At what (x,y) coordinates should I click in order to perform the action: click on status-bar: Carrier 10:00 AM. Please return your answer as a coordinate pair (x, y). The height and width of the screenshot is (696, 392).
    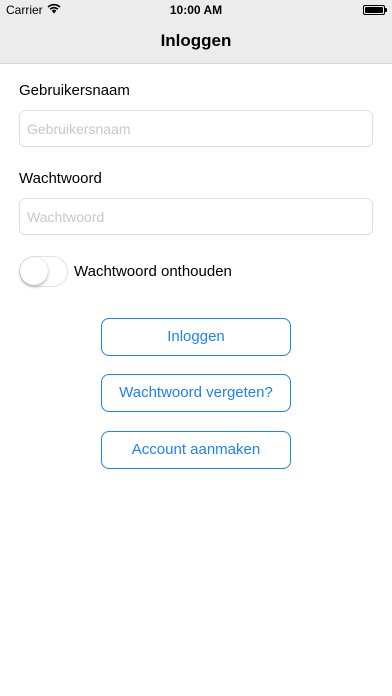
    Looking at the image, I should click on (196, 10).